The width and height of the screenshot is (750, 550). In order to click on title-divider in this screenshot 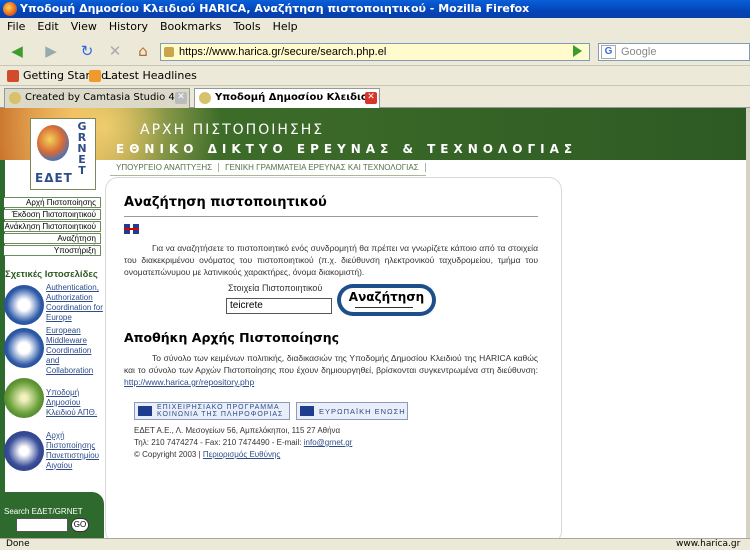, I will do `click(331, 216)`.